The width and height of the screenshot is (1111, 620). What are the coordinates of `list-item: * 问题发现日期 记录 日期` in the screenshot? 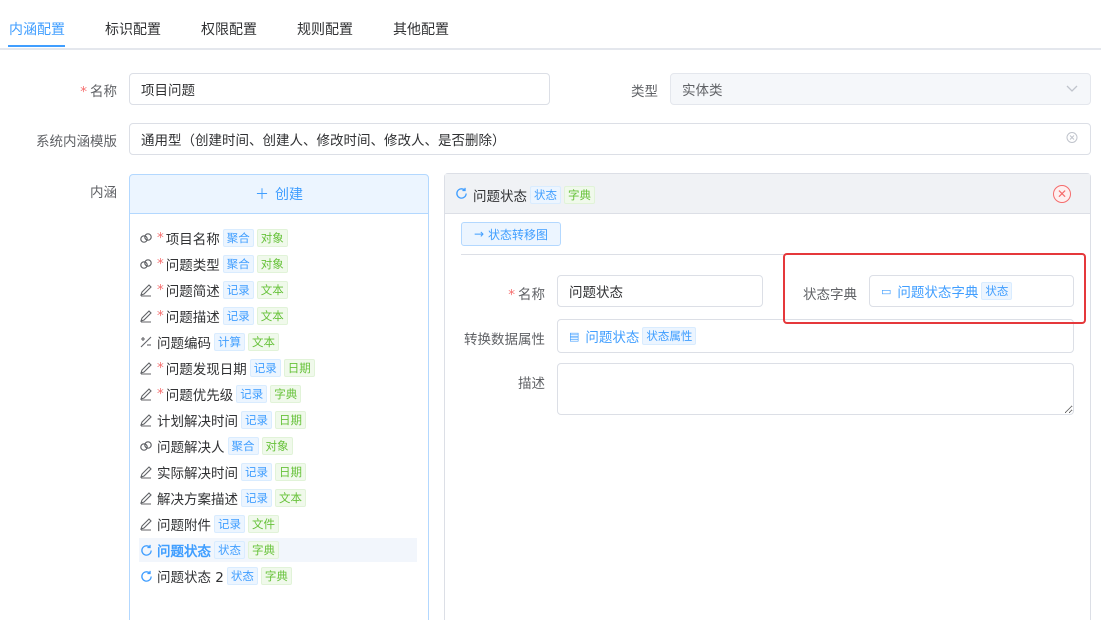 It's located at (227, 368).